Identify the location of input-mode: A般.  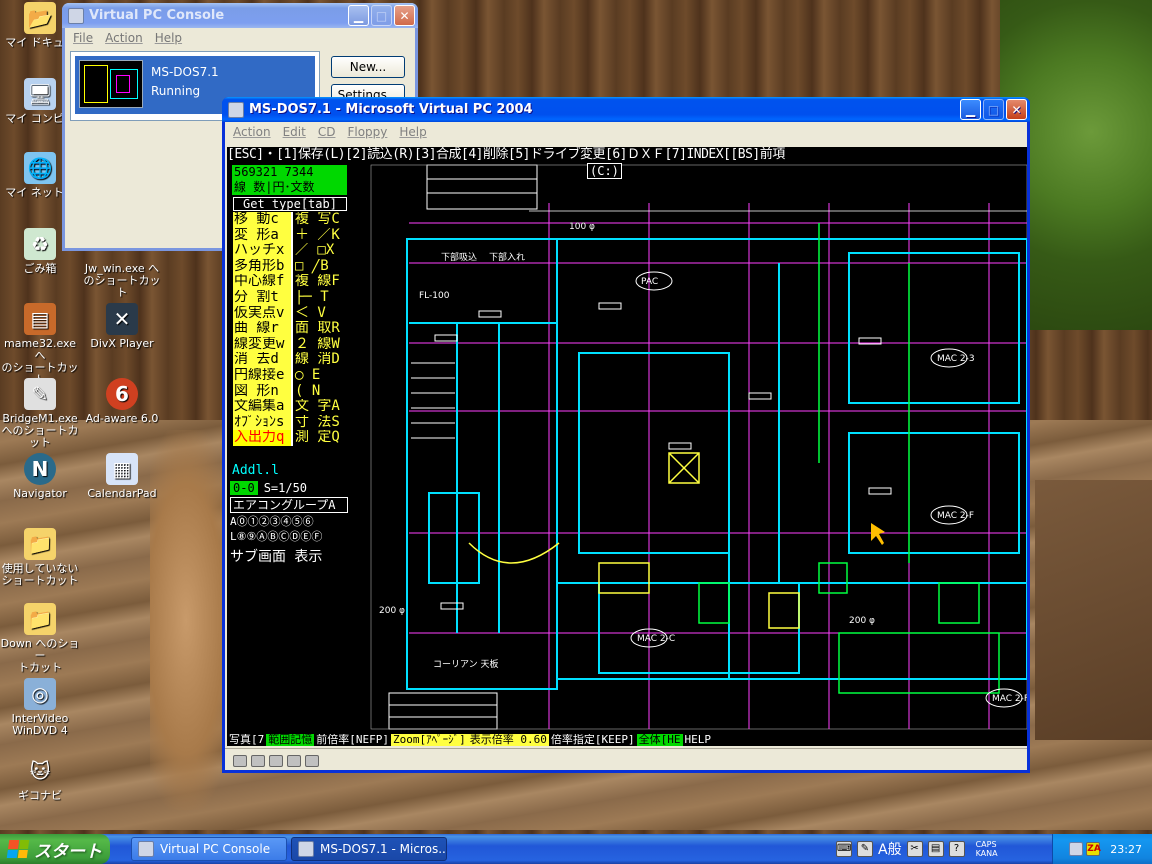
(890, 849).